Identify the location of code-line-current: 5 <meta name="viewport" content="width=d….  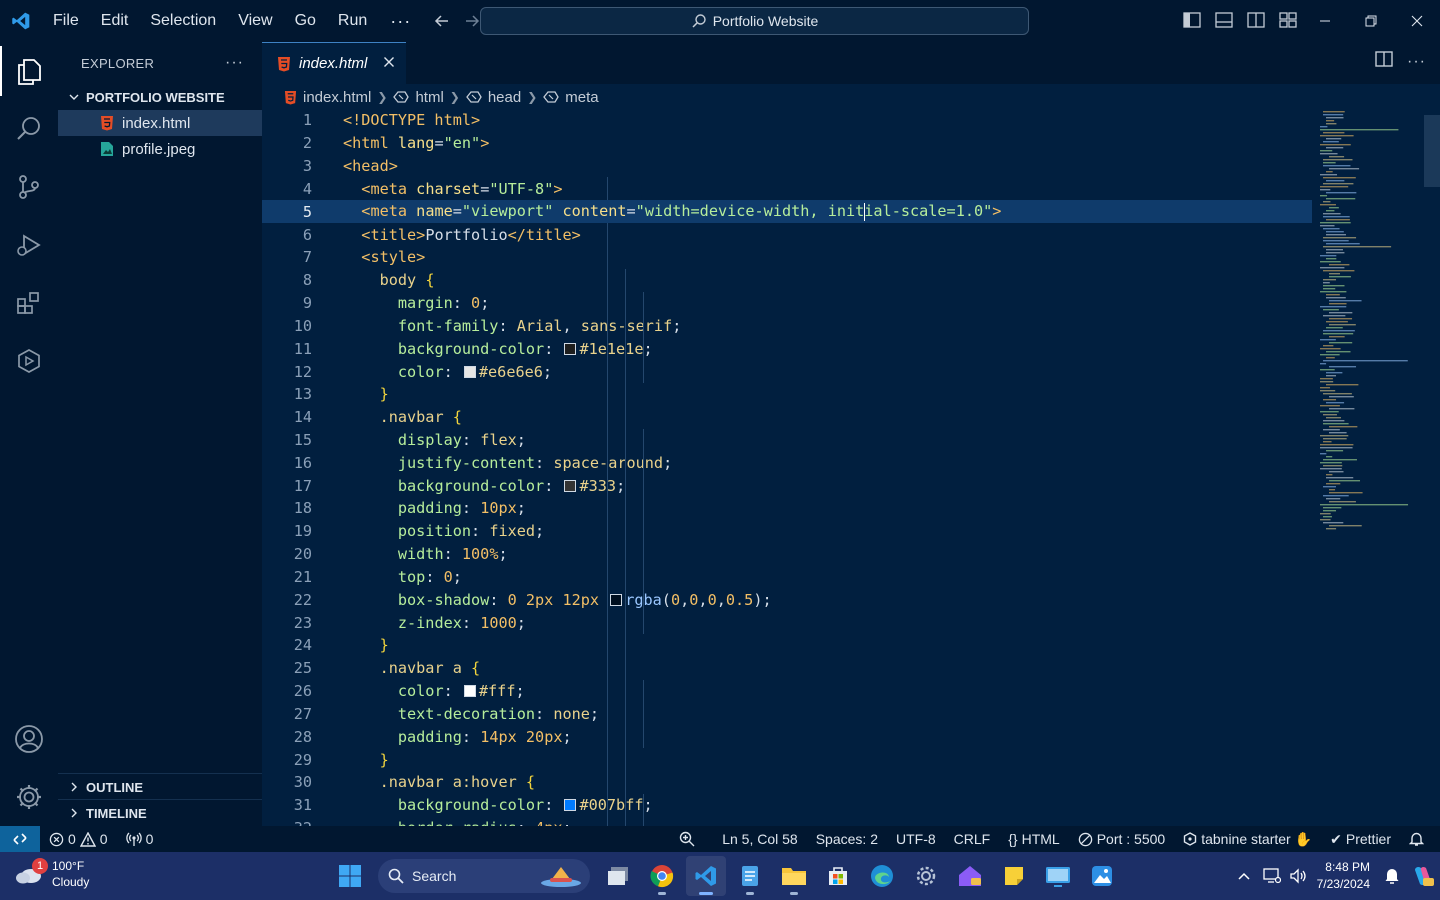
(787, 212).